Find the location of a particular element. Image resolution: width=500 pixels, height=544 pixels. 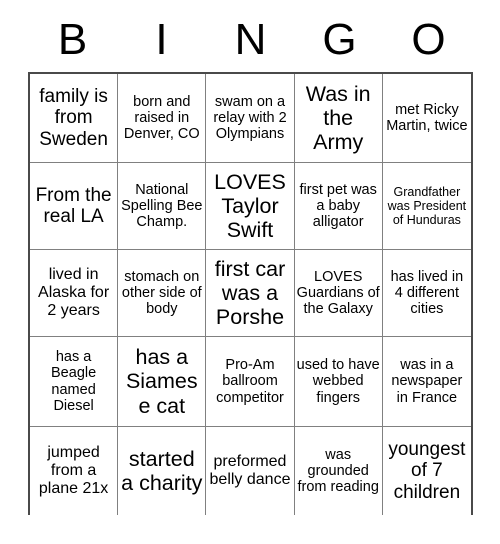

bingo-cell-label: From the real LA is located at coordinates (73, 205).